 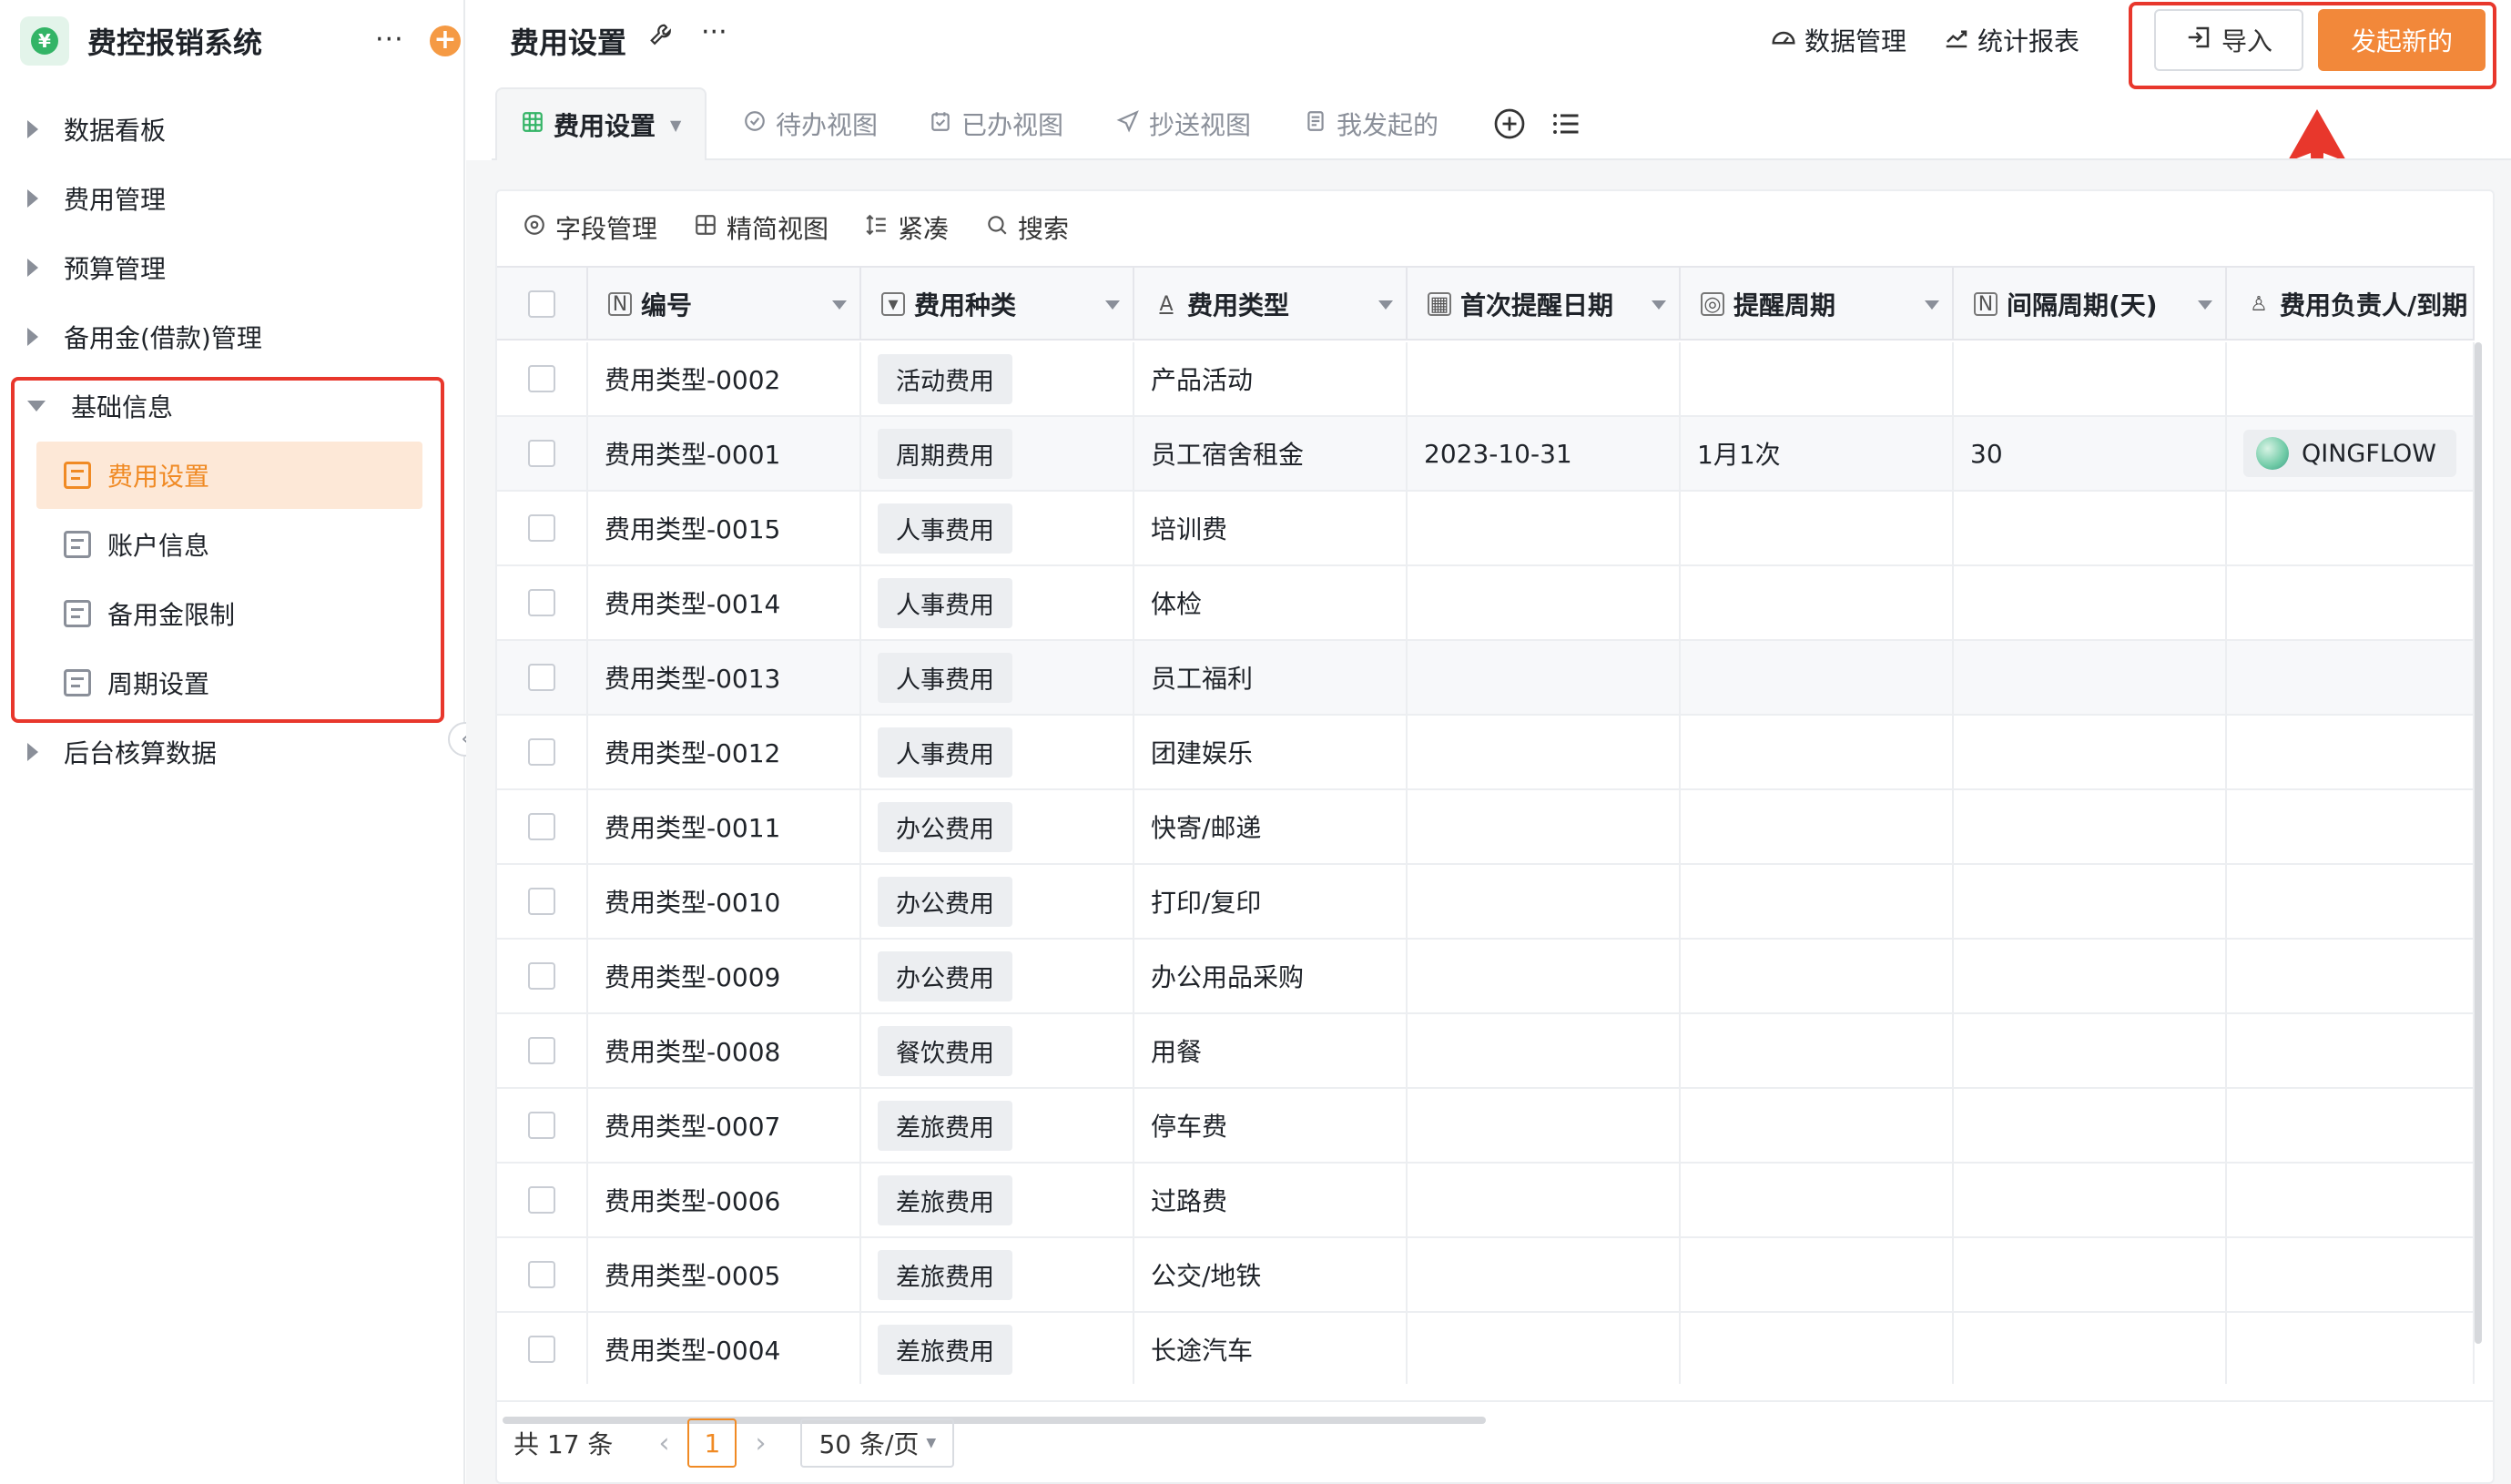 What do you see at coordinates (1271, 602) in the screenshot?
I see `cell-type: 体检` at bounding box center [1271, 602].